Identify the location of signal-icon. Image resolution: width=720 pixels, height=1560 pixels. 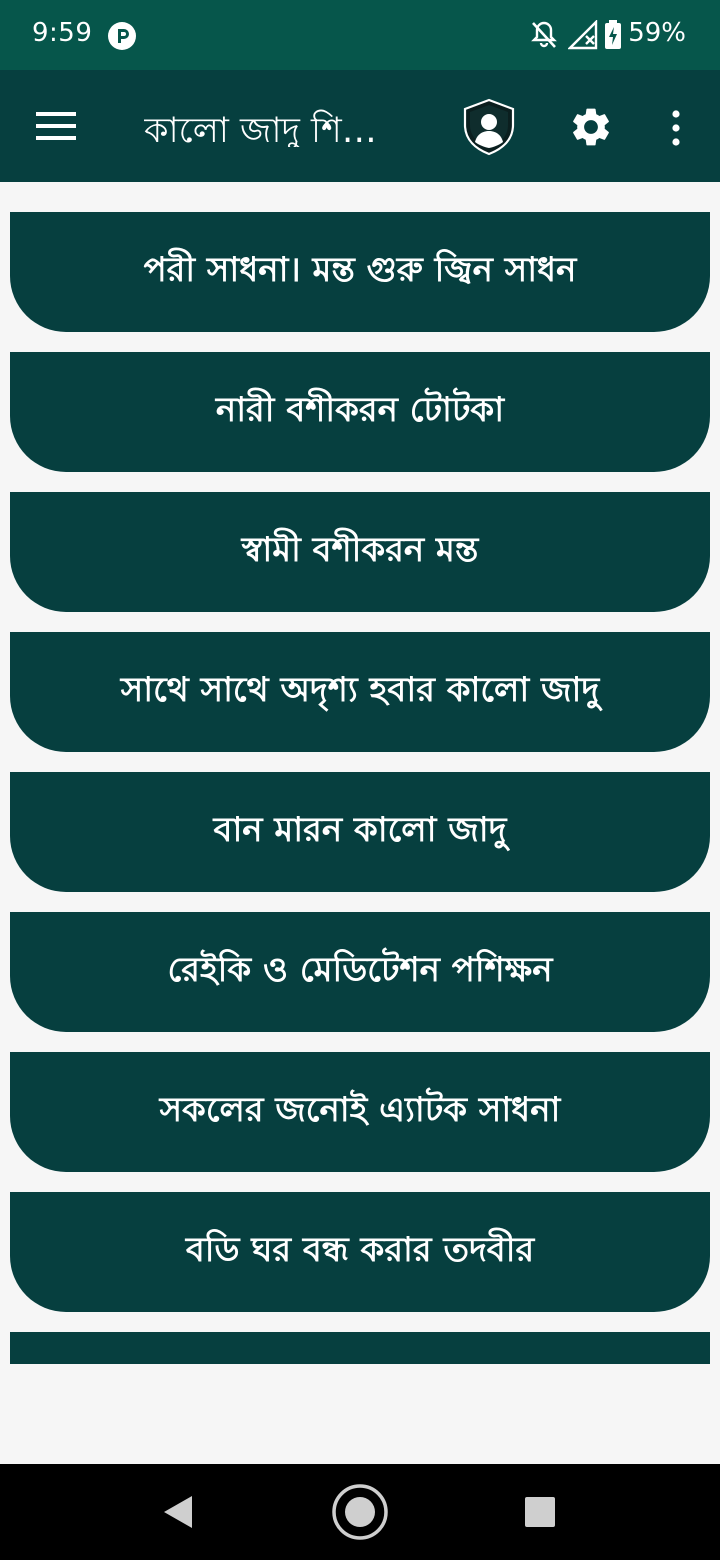
(583, 35).